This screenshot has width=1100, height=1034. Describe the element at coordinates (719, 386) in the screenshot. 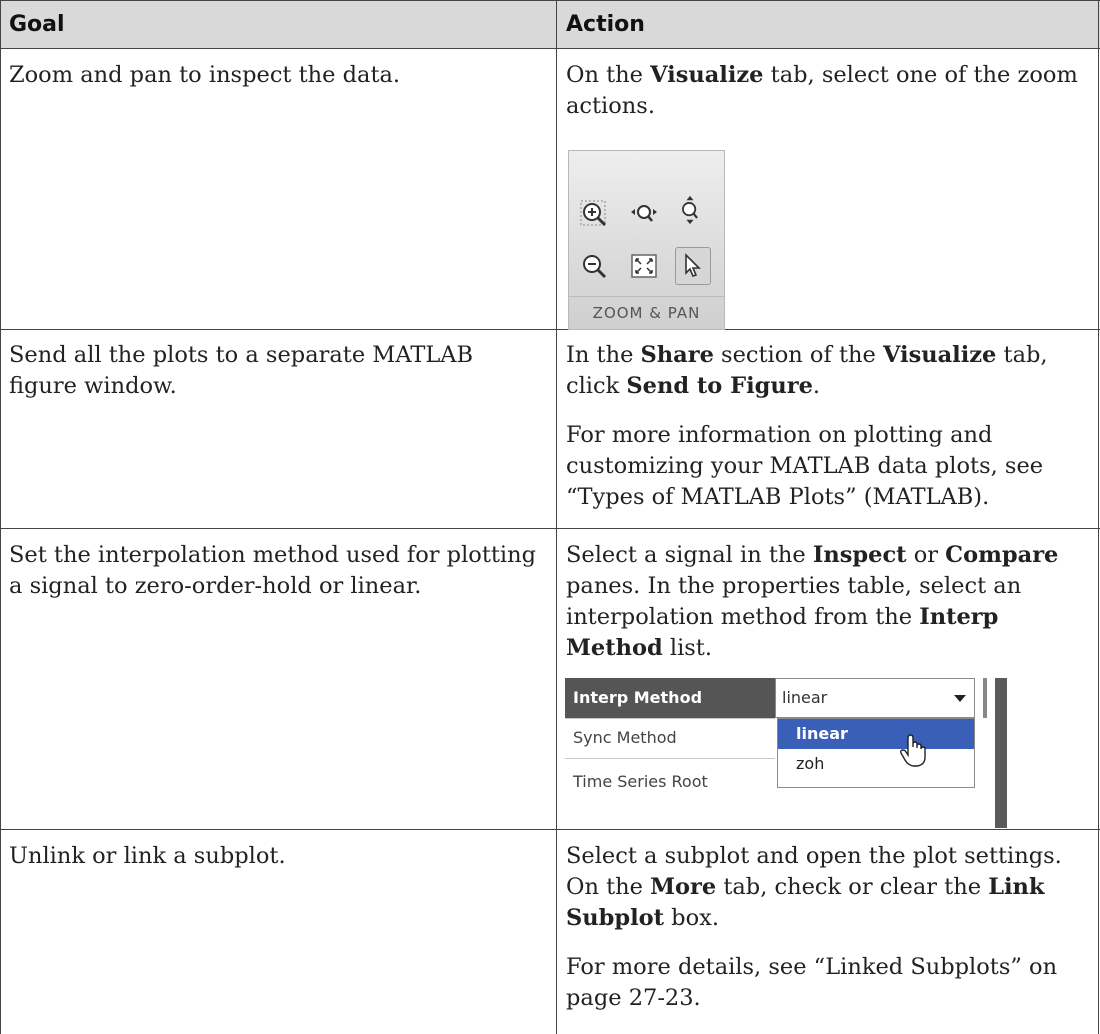

I see `bold-term: Send to Figure` at that location.